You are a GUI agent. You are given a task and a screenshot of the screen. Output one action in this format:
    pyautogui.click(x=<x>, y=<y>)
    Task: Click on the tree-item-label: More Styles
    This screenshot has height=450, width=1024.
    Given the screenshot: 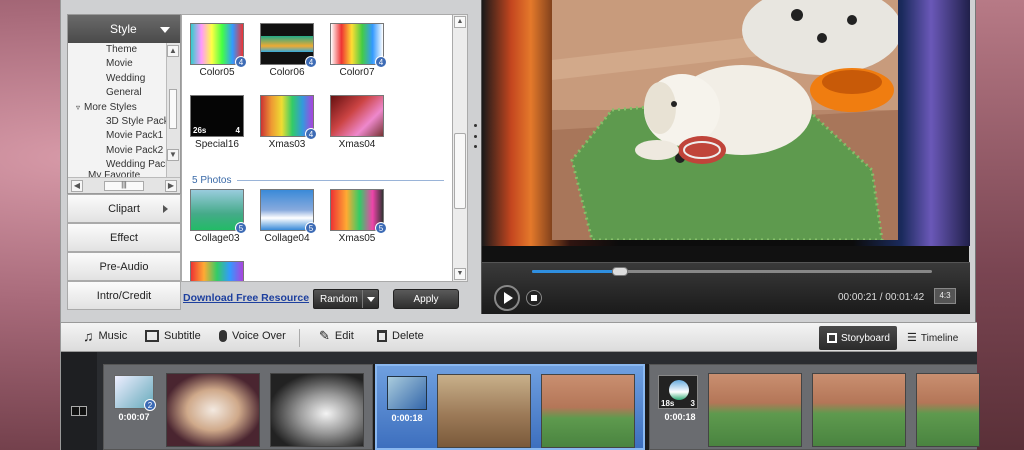 What is the action you would take?
    pyautogui.click(x=110, y=107)
    